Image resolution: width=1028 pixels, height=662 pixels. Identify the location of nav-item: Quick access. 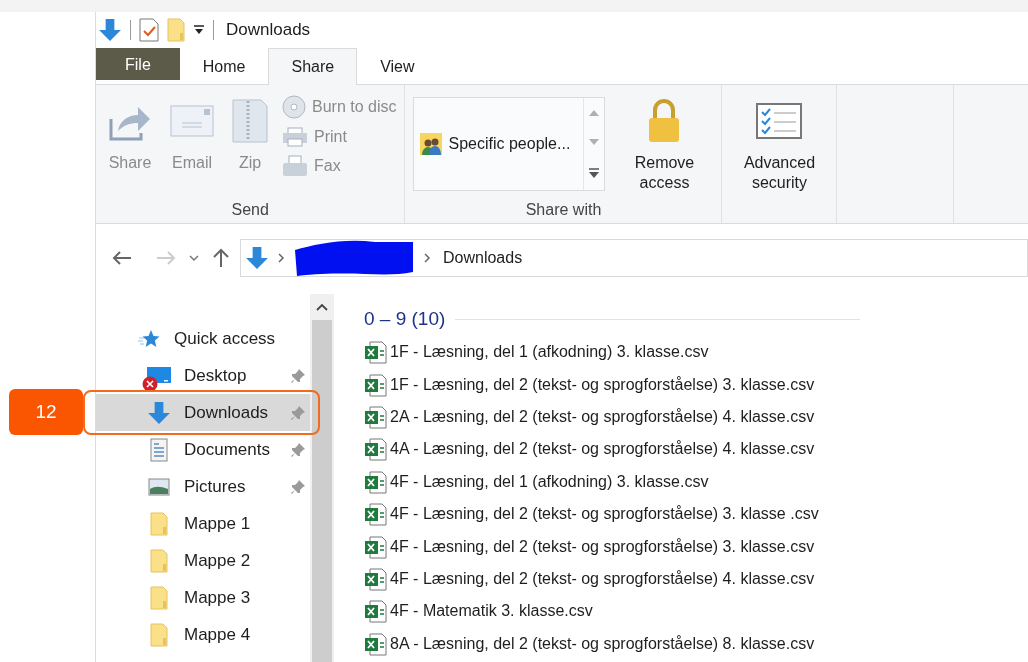
(225, 338).